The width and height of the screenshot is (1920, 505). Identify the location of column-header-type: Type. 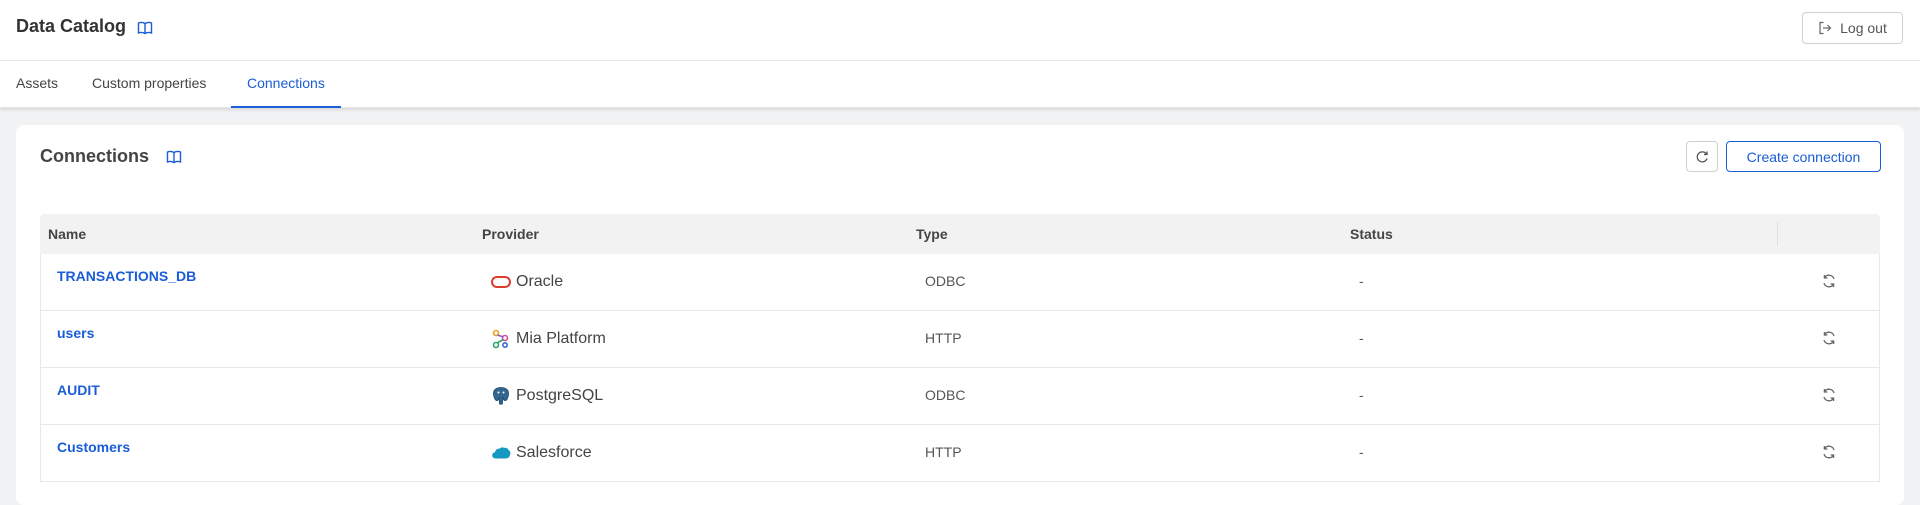
(932, 234).